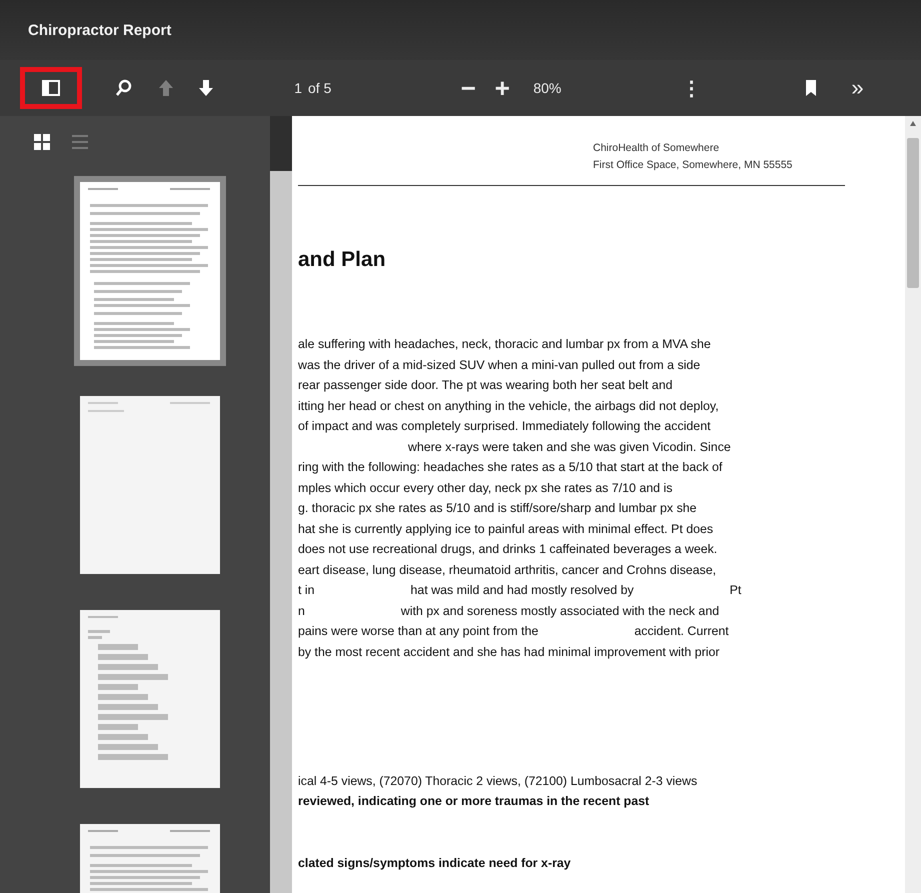 Image resolution: width=921 pixels, height=893 pixels. What do you see at coordinates (502, 88) in the screenshot?
I see `zoom-in-button: +` at bounding box center [502, 88].